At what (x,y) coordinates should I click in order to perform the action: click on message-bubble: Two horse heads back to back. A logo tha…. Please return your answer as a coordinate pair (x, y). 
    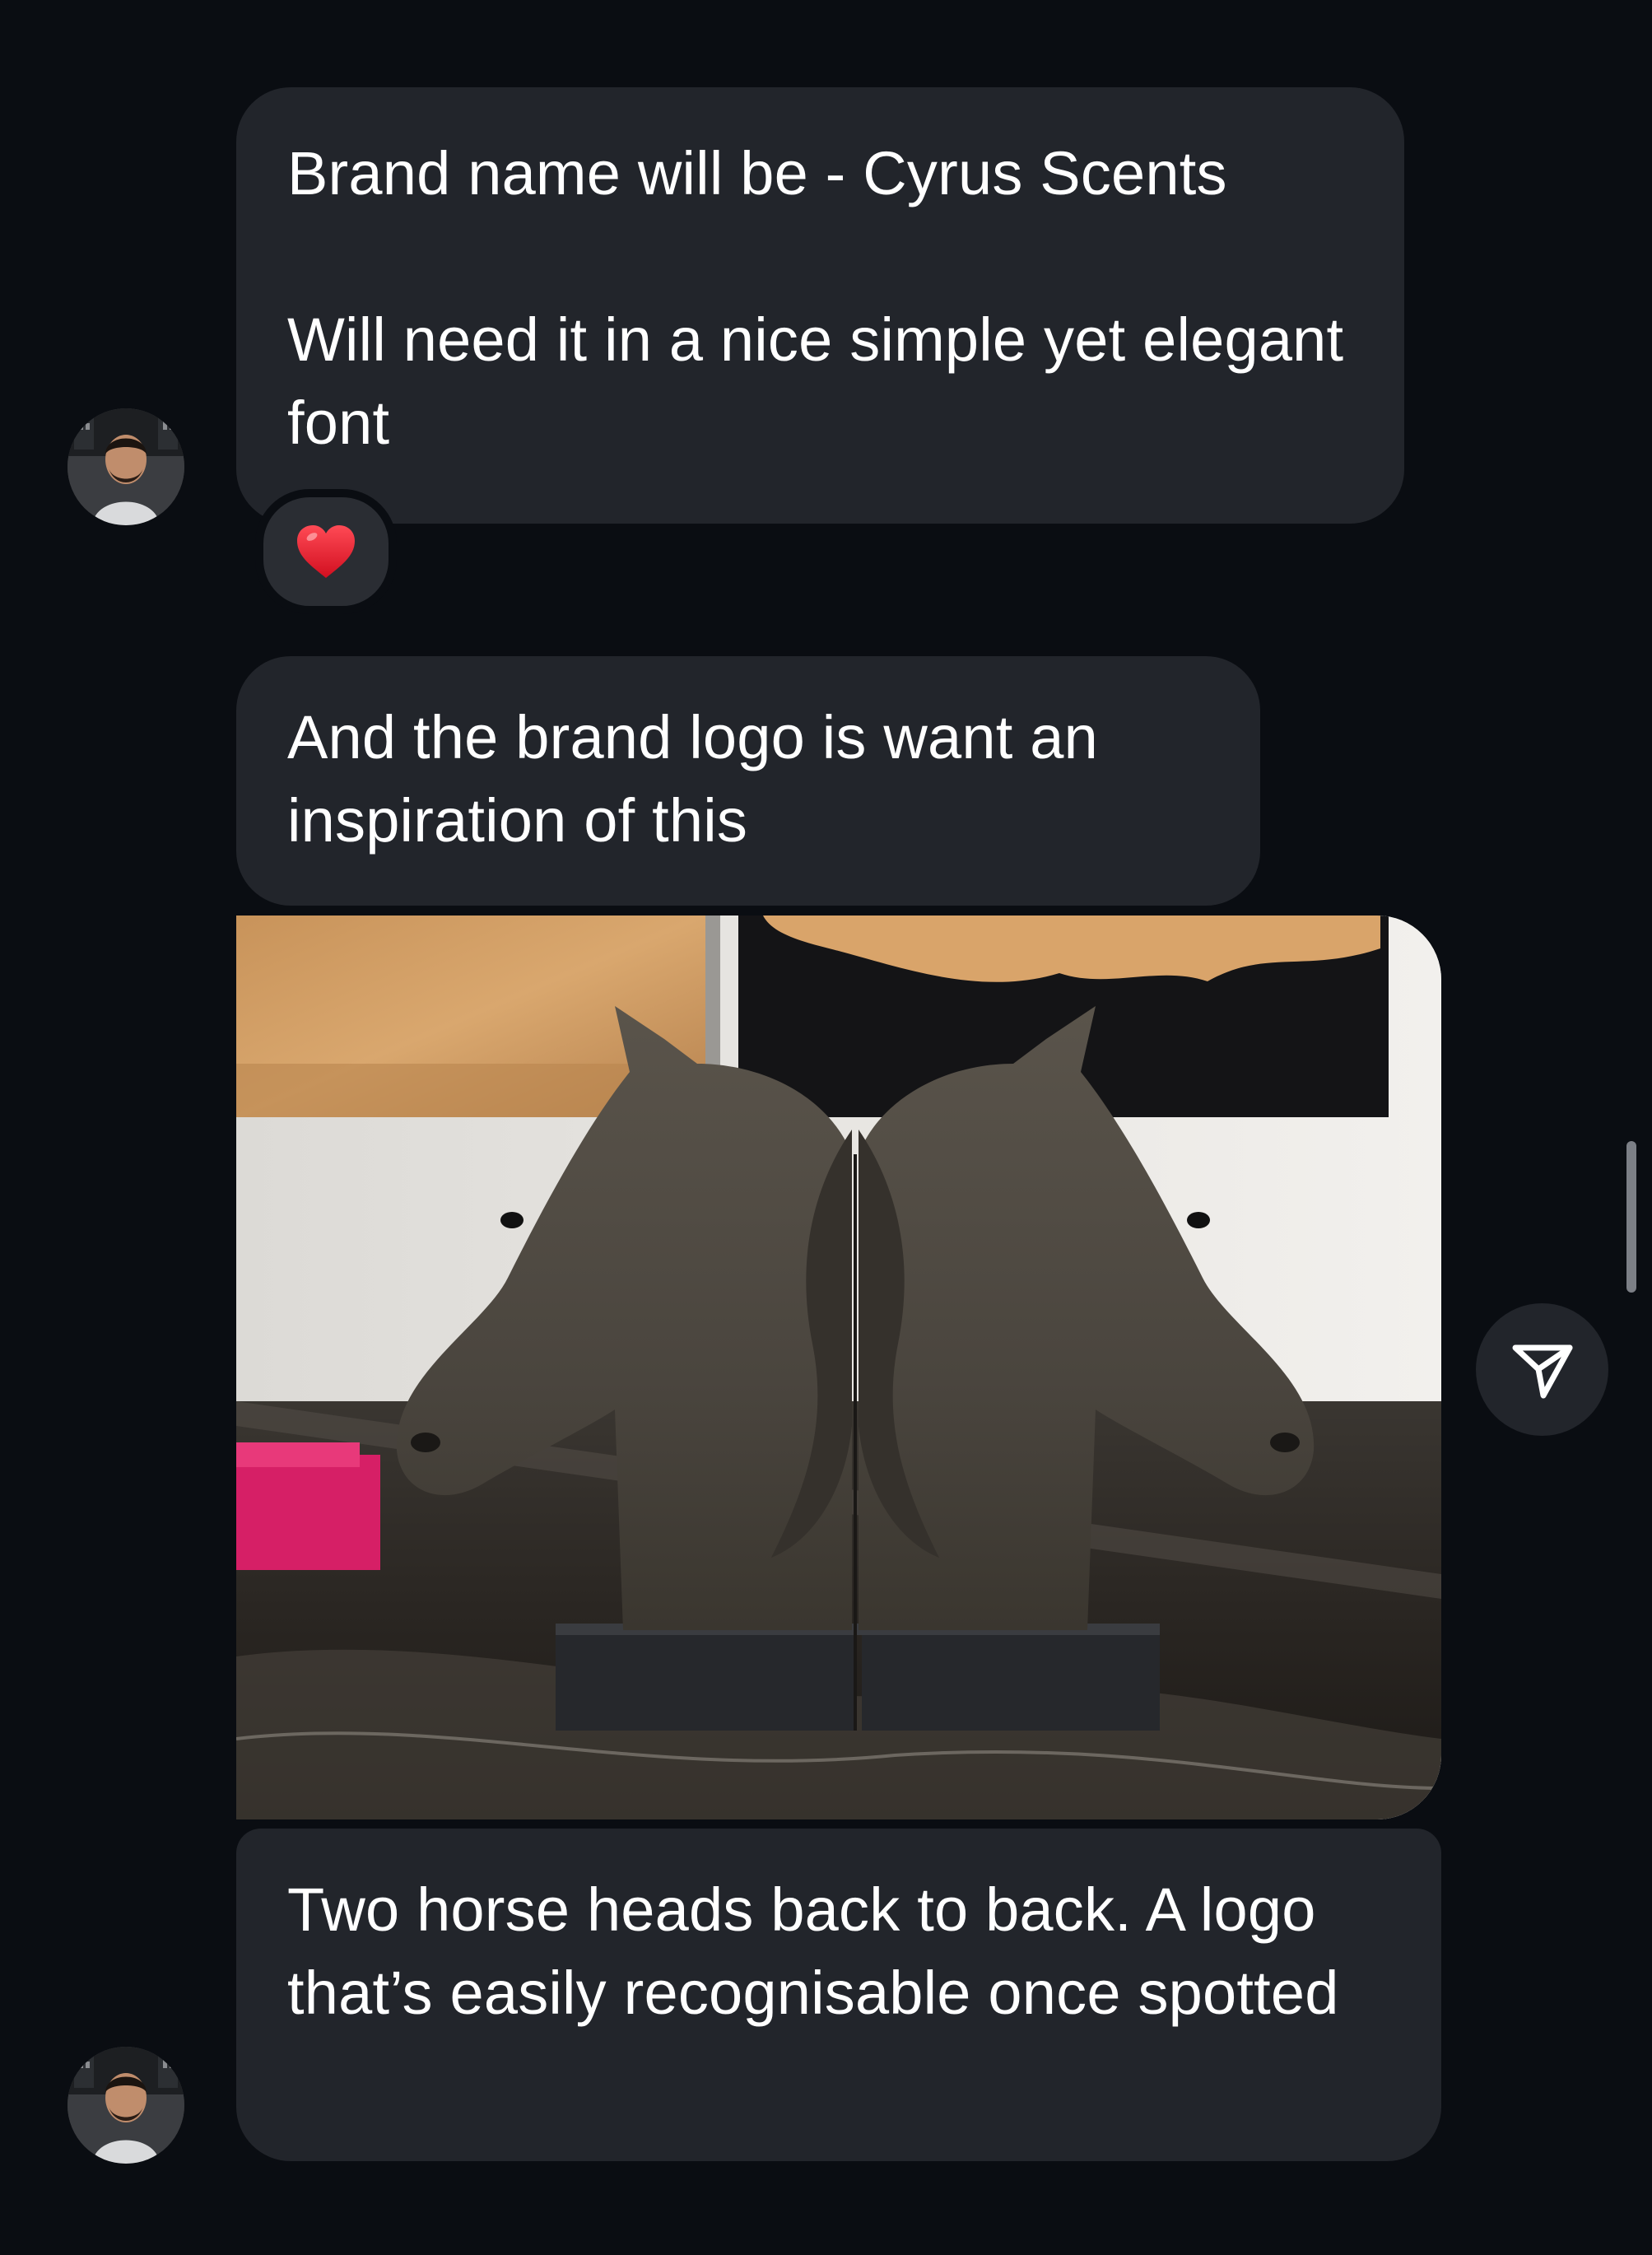
    Looking at the image, I should click on (838, 1995).